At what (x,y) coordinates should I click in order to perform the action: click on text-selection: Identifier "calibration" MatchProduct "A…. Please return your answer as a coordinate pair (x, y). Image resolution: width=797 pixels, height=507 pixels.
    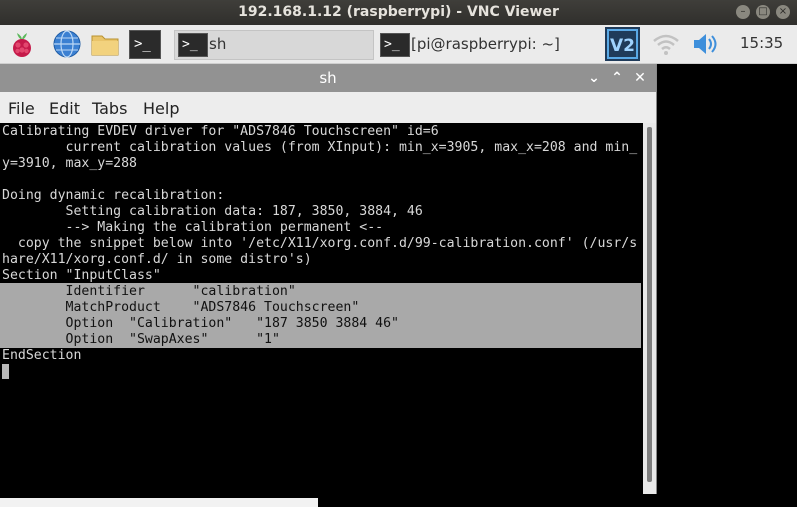
    Looking at the image, I should click on (320, 315).